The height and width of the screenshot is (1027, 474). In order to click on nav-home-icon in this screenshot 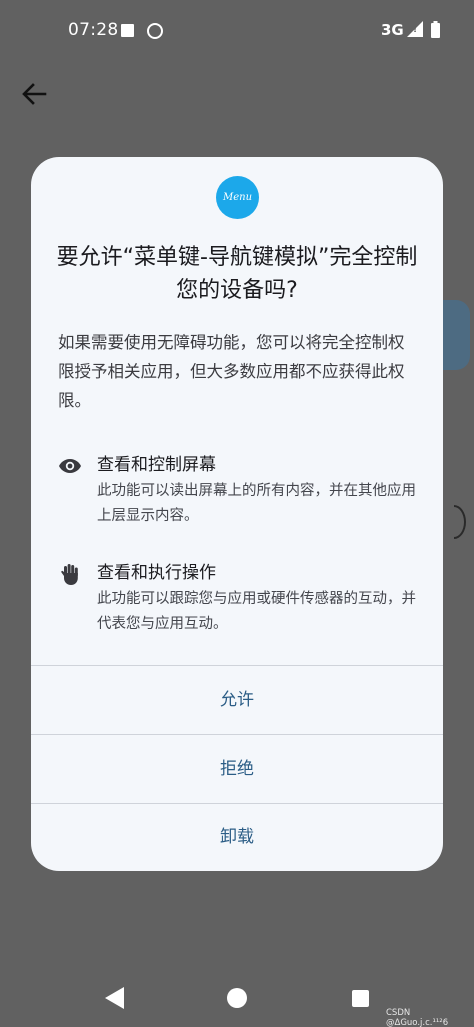, I will do `click(237, 998)`.